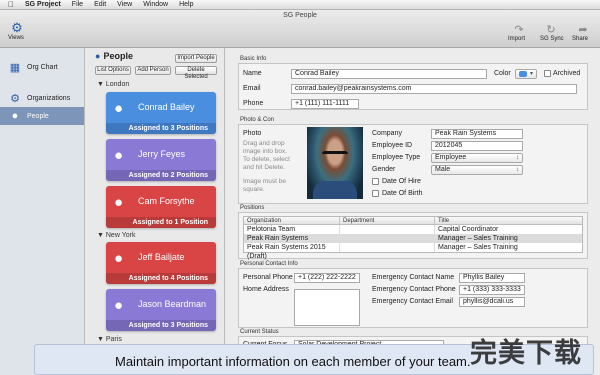 This screenshot has height=375, width=600. I want to click on menu-app-name: SG Project, so click(43, 4).